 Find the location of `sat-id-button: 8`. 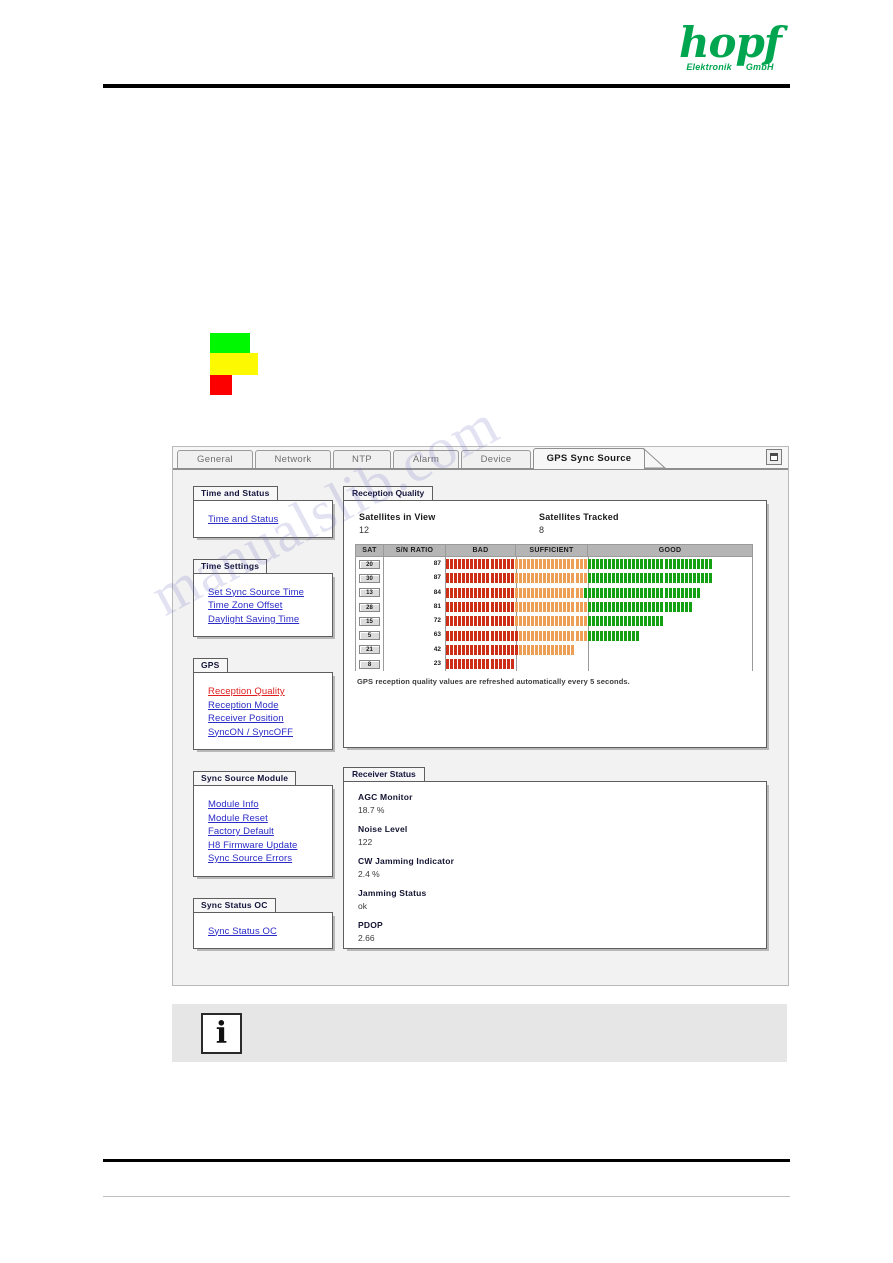

sat-id-button: 8 is located at coordinates (369, 664).